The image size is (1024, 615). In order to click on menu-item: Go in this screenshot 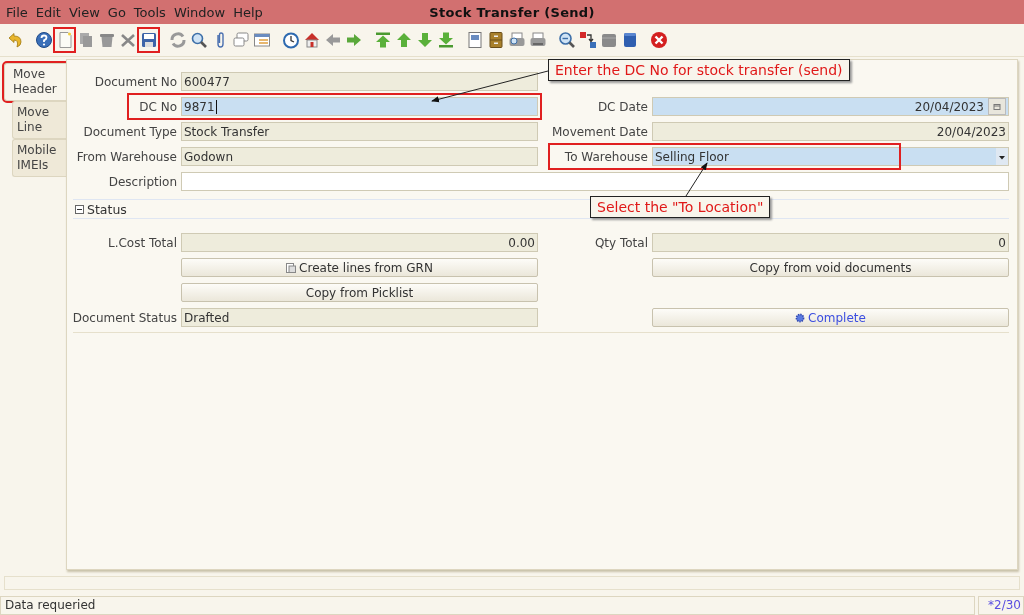, I will do `click(116, 12)`.